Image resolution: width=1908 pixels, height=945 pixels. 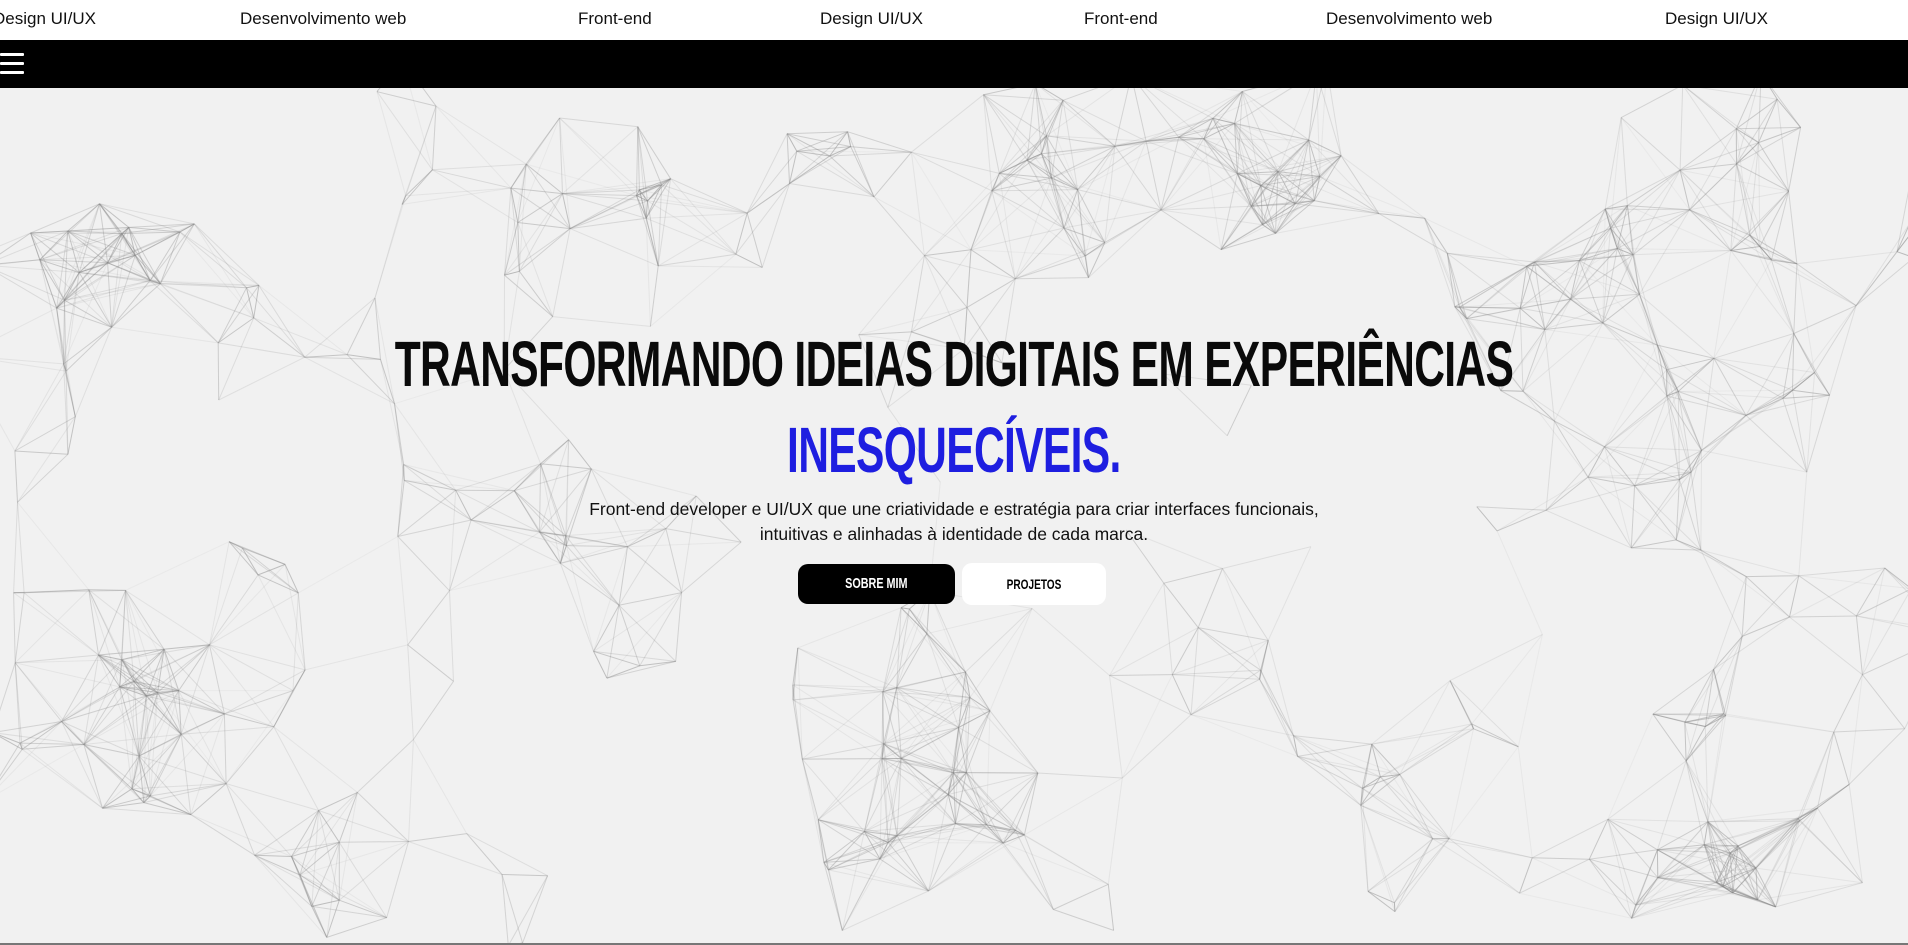 What do you see at coordinates (48, 18) in the screenshot?
I see `marquee-item: Design UI/UX` at bounding box center [48, 18].